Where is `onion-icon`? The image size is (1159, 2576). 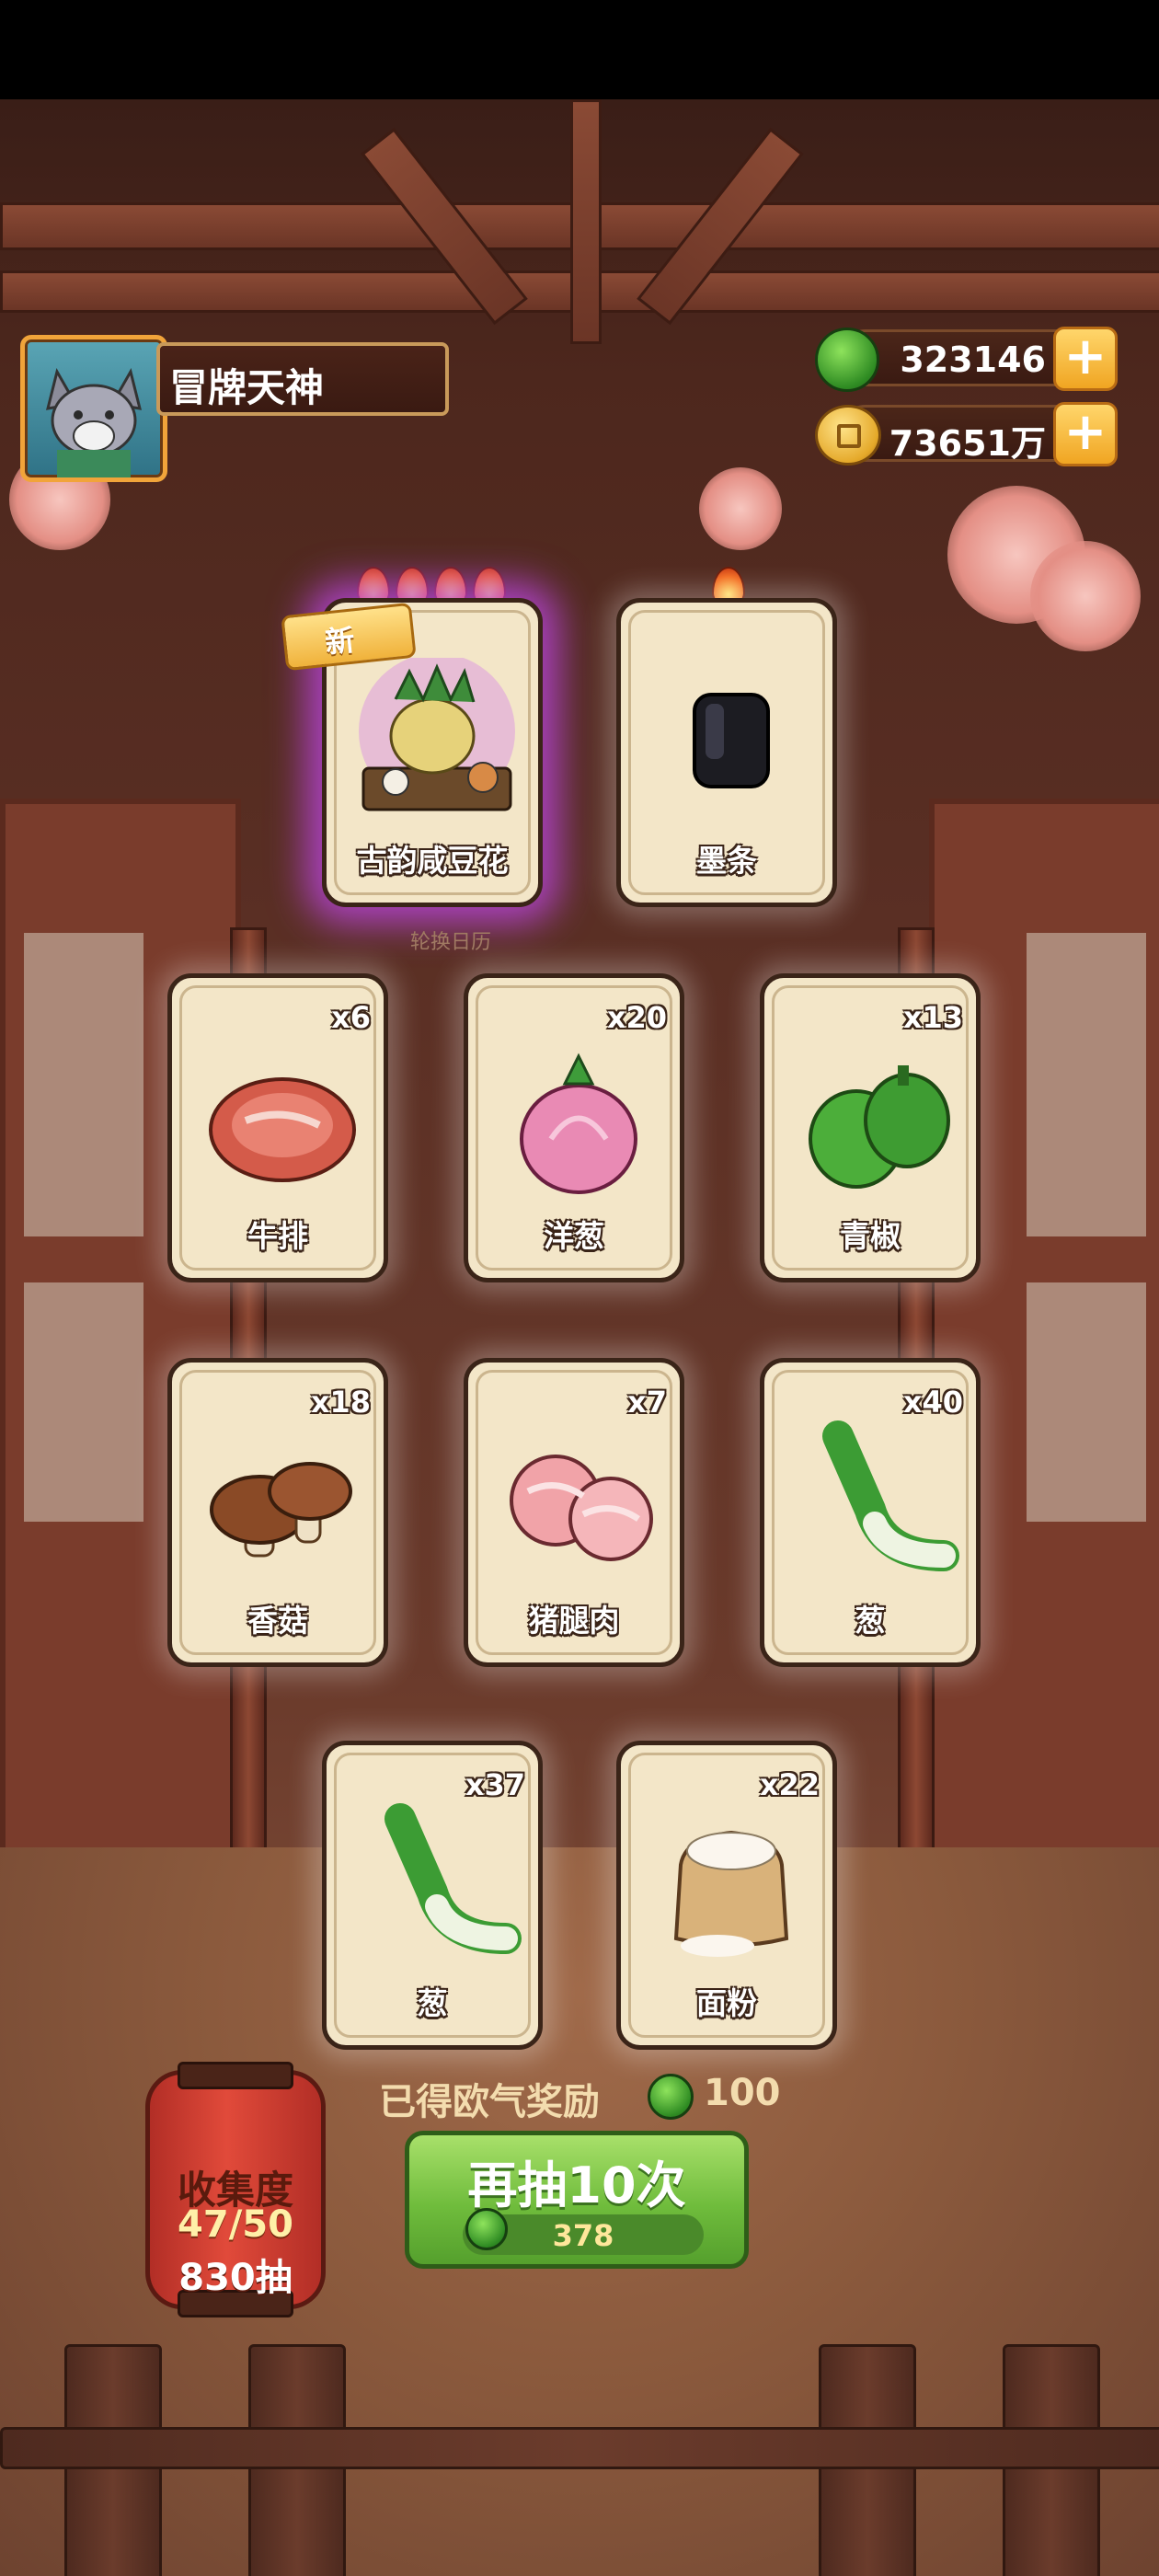 onion-icon is located at coordinates (578, 1123).